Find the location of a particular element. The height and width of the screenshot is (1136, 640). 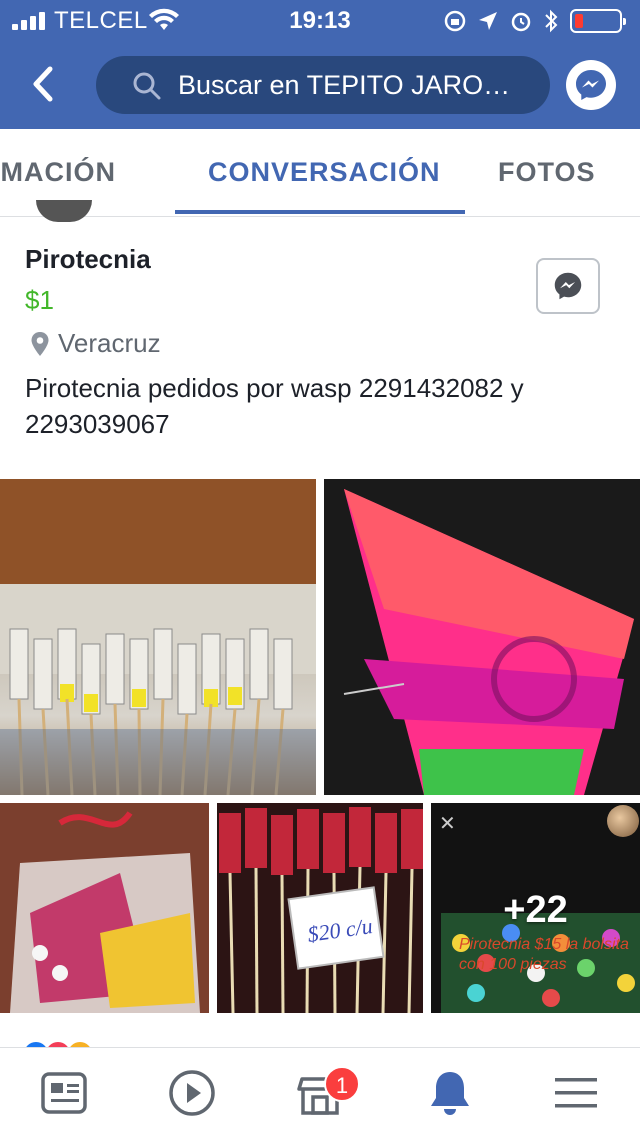

location-arrow-icon is located at coordinates (488, 21).